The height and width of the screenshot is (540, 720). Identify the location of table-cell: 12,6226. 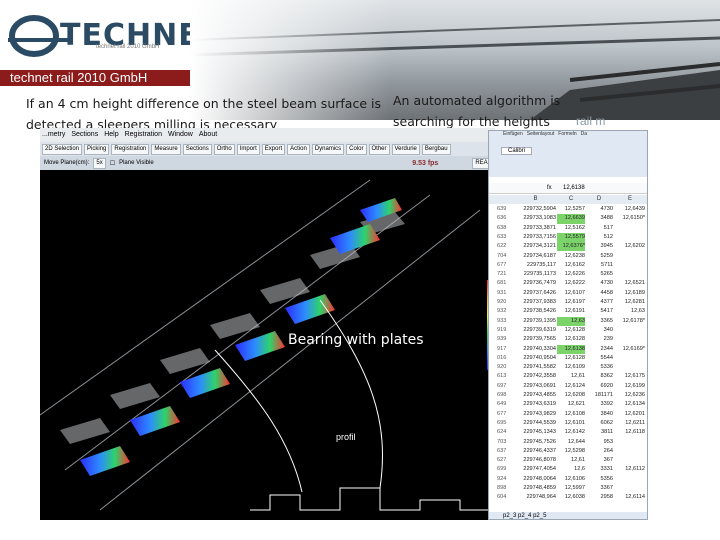
(571, 274).